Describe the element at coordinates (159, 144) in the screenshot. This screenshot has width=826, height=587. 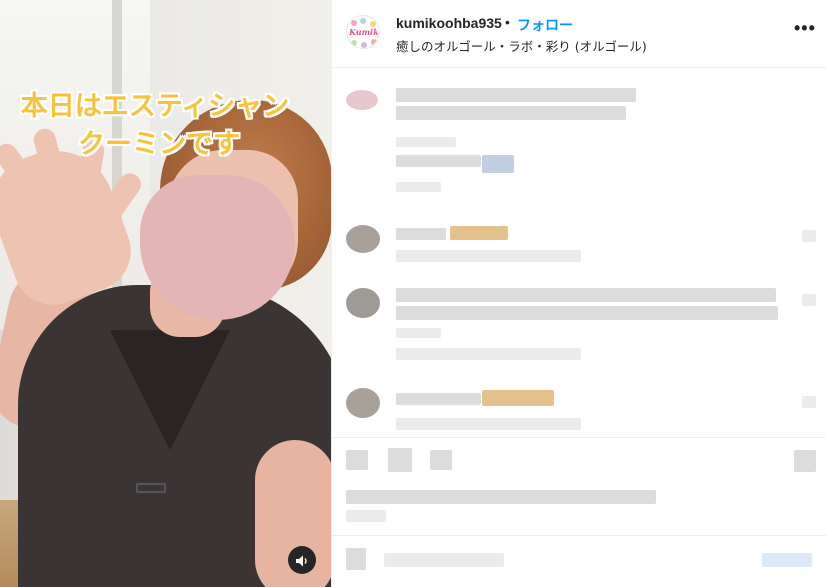
I see `caption-line-2: クーミンです` at that location.